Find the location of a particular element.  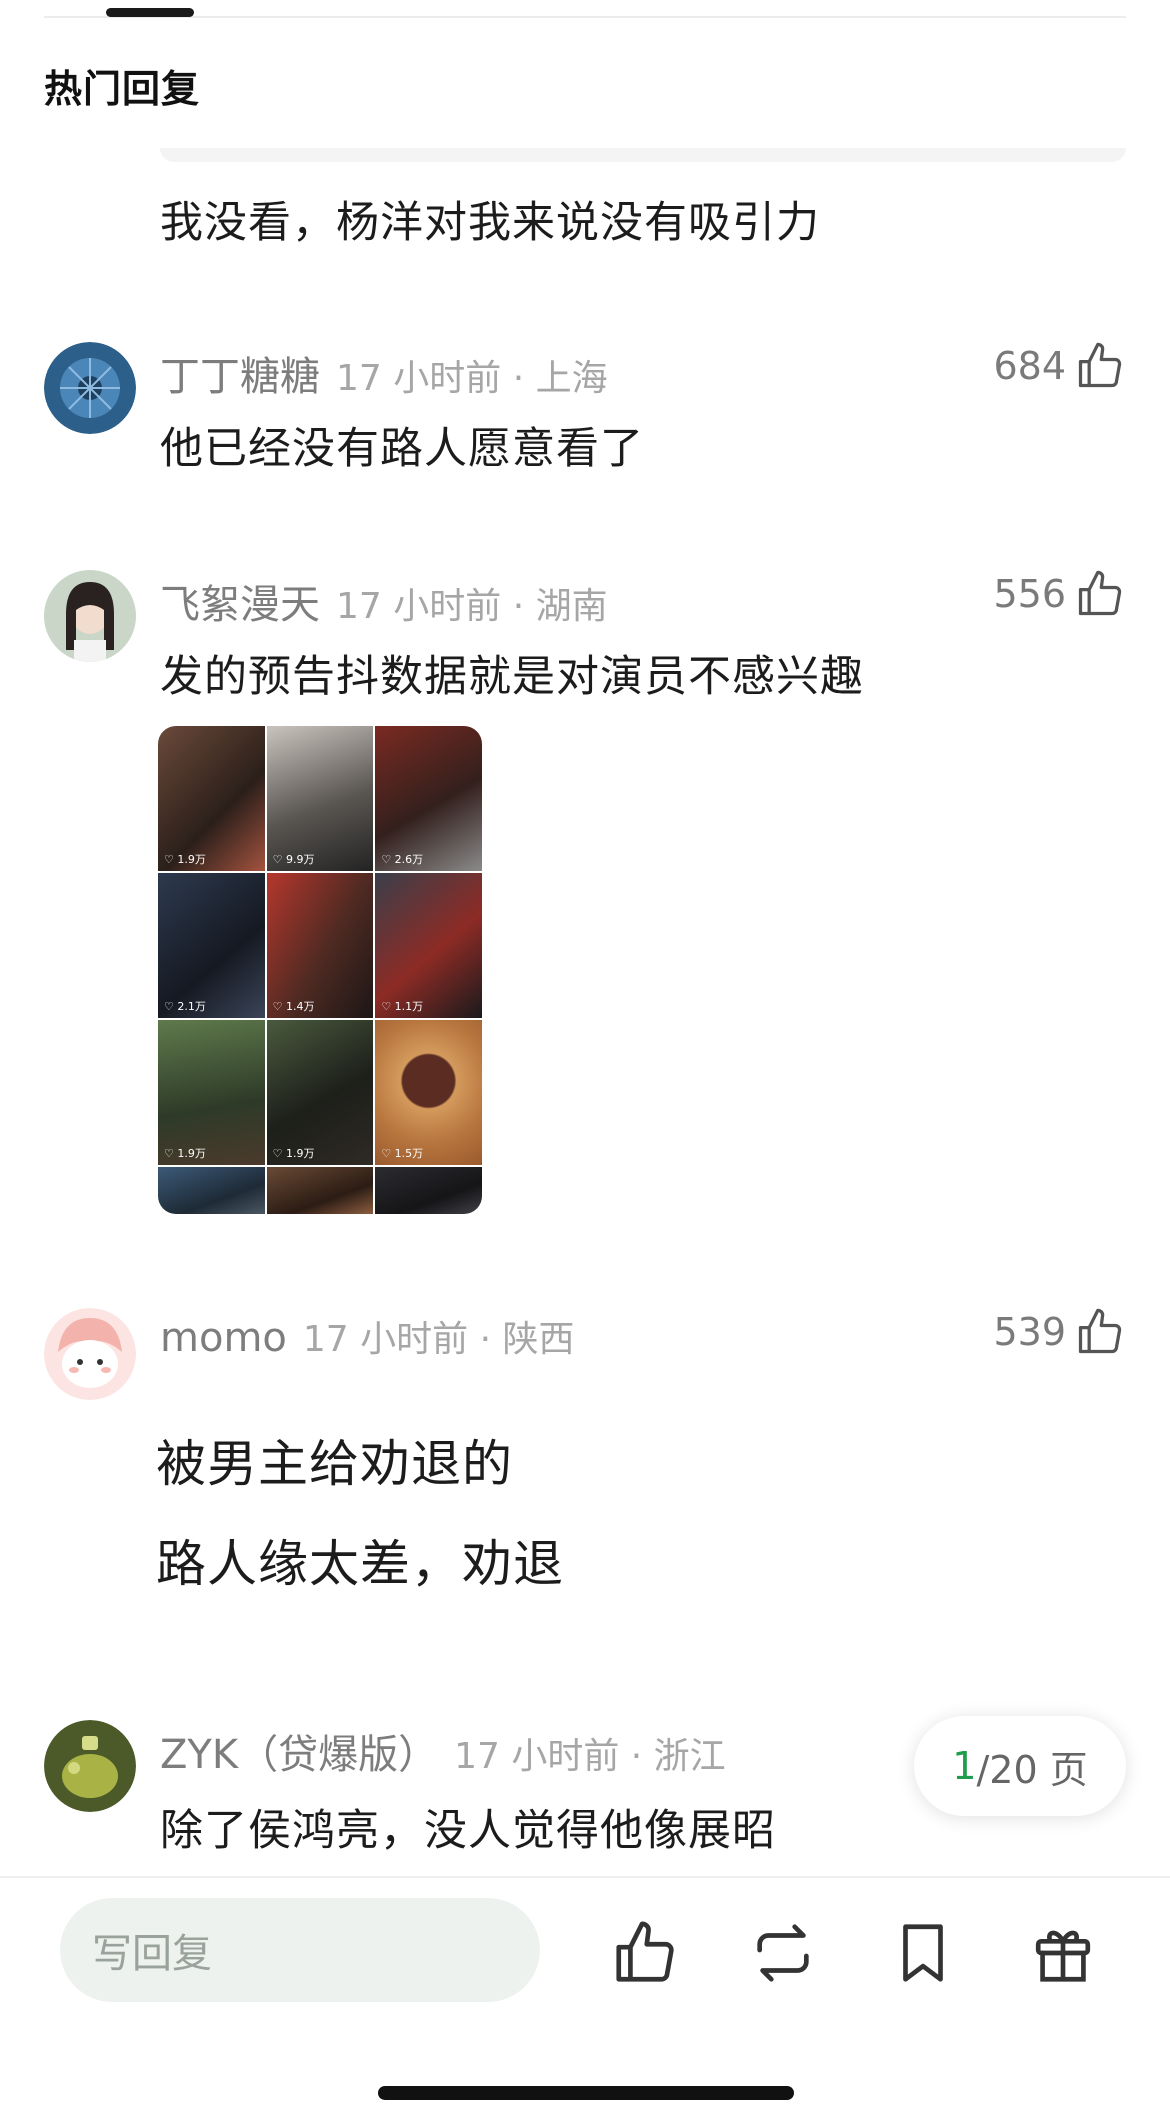

section-title: 热门回复 is located at coordinates (122, 89).